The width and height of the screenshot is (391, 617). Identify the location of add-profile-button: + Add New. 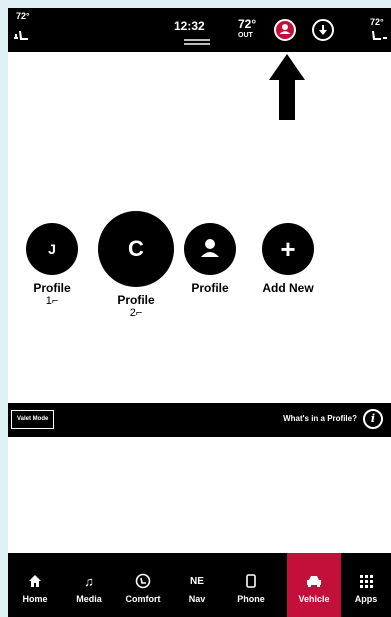
(288, 253).